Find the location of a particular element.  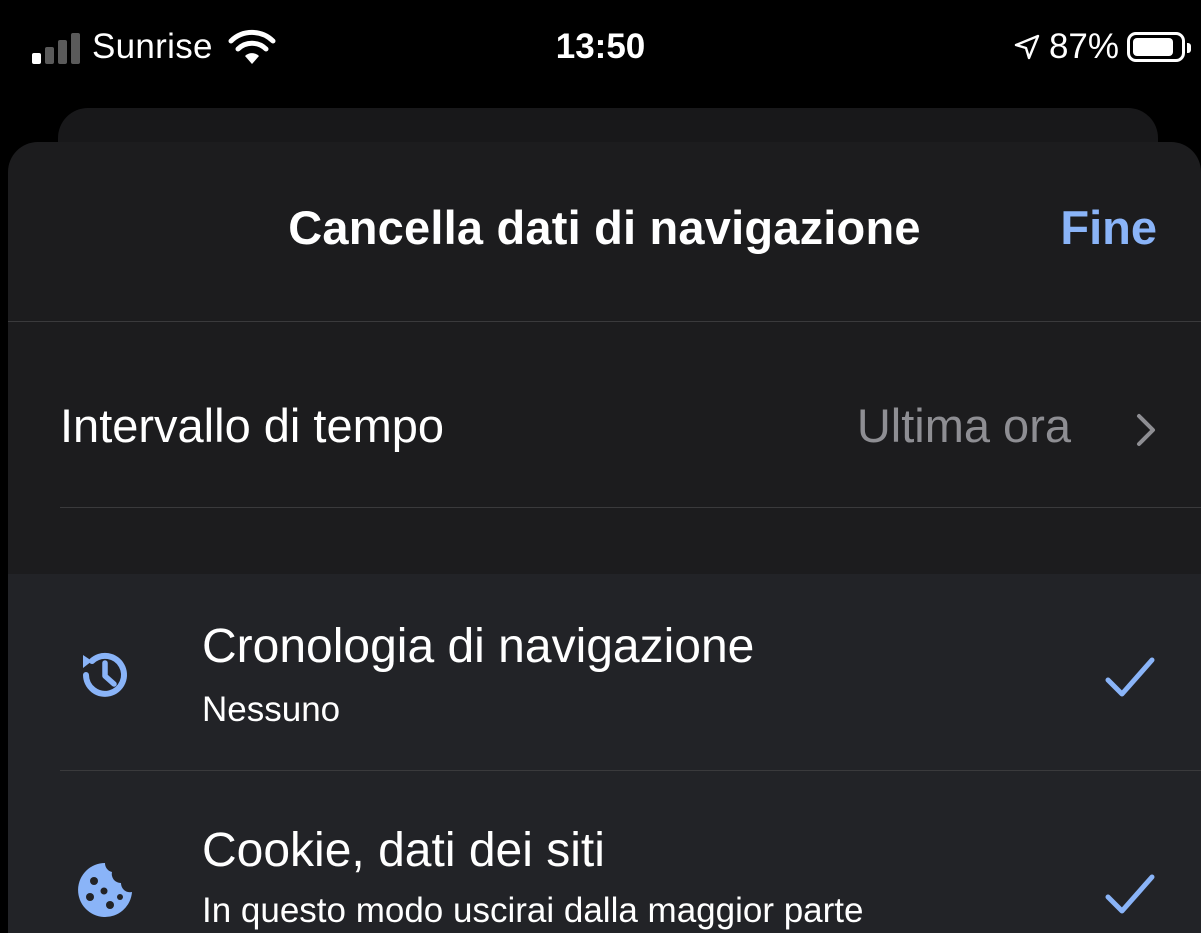

list-item-subtitle: Nessuno is located at coordinates (271, 709).